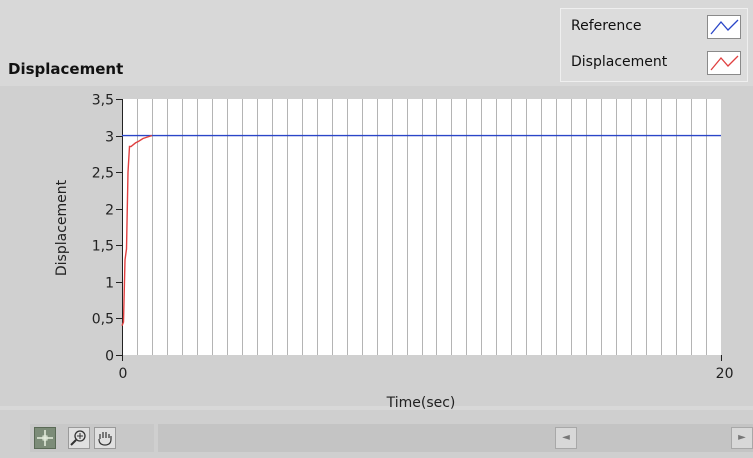 The image size is (753, 458). I want to click on y-axis-label: Displacement, so click(62, 228).